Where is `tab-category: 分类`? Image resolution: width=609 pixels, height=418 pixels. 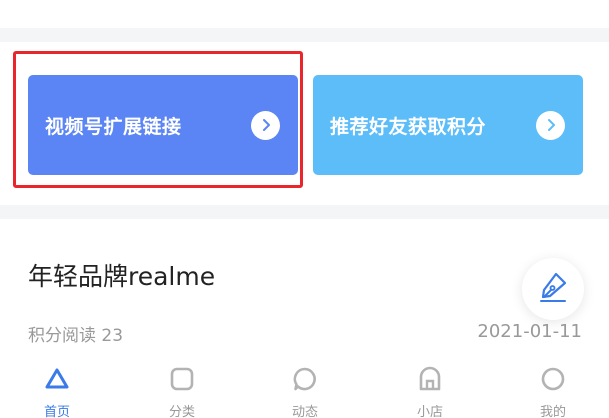 tab-category: 分类 is located at coordinates (182, 392).